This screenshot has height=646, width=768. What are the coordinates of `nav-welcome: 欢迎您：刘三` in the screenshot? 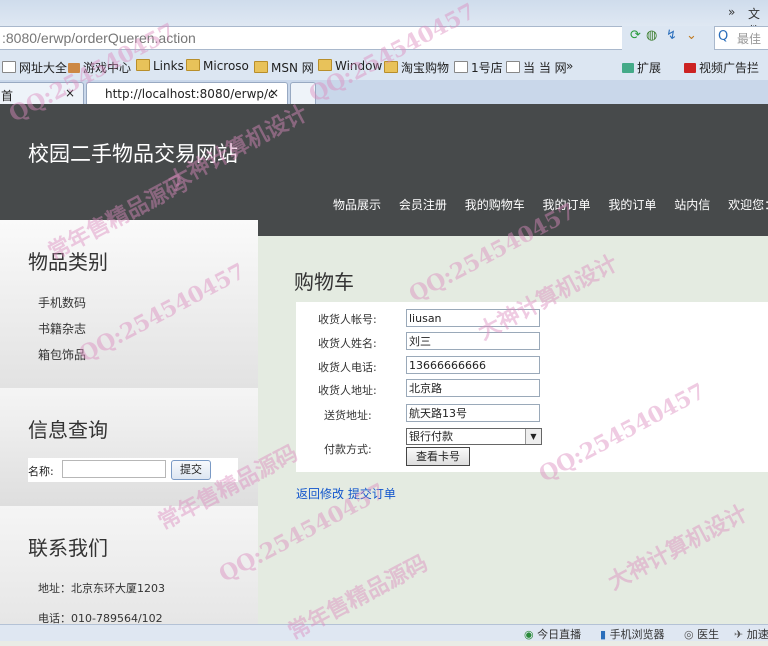 It's located at (748, 205).